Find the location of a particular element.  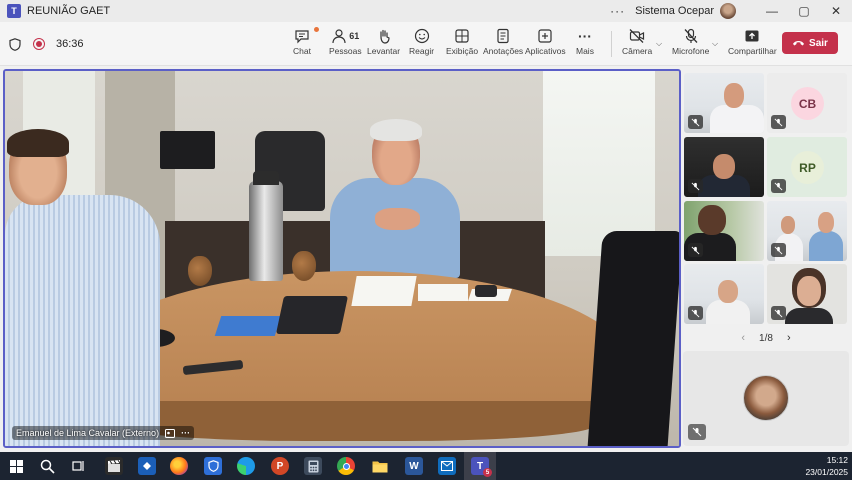

people-count: 61 is located at coordinates (354, 36).